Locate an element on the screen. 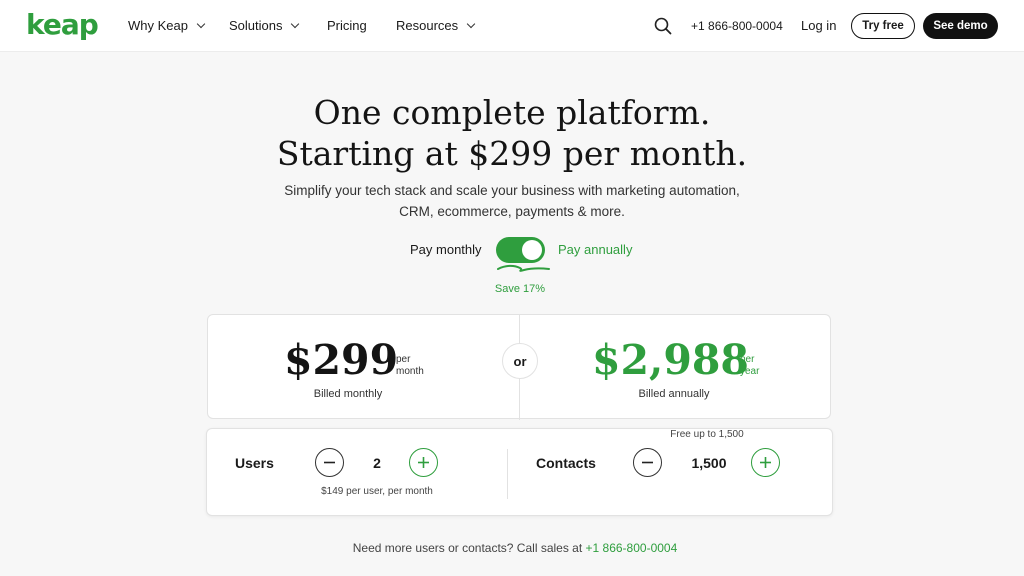 The width and height of the screenshot is (1024, 576). billed-monthly-label: Billed monthly is located at coordinates (348, 394).